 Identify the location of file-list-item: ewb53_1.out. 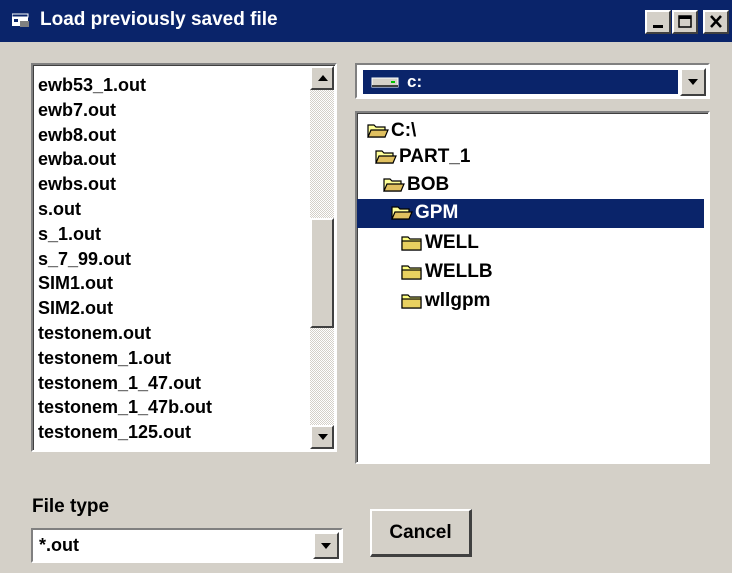
(92, 85).